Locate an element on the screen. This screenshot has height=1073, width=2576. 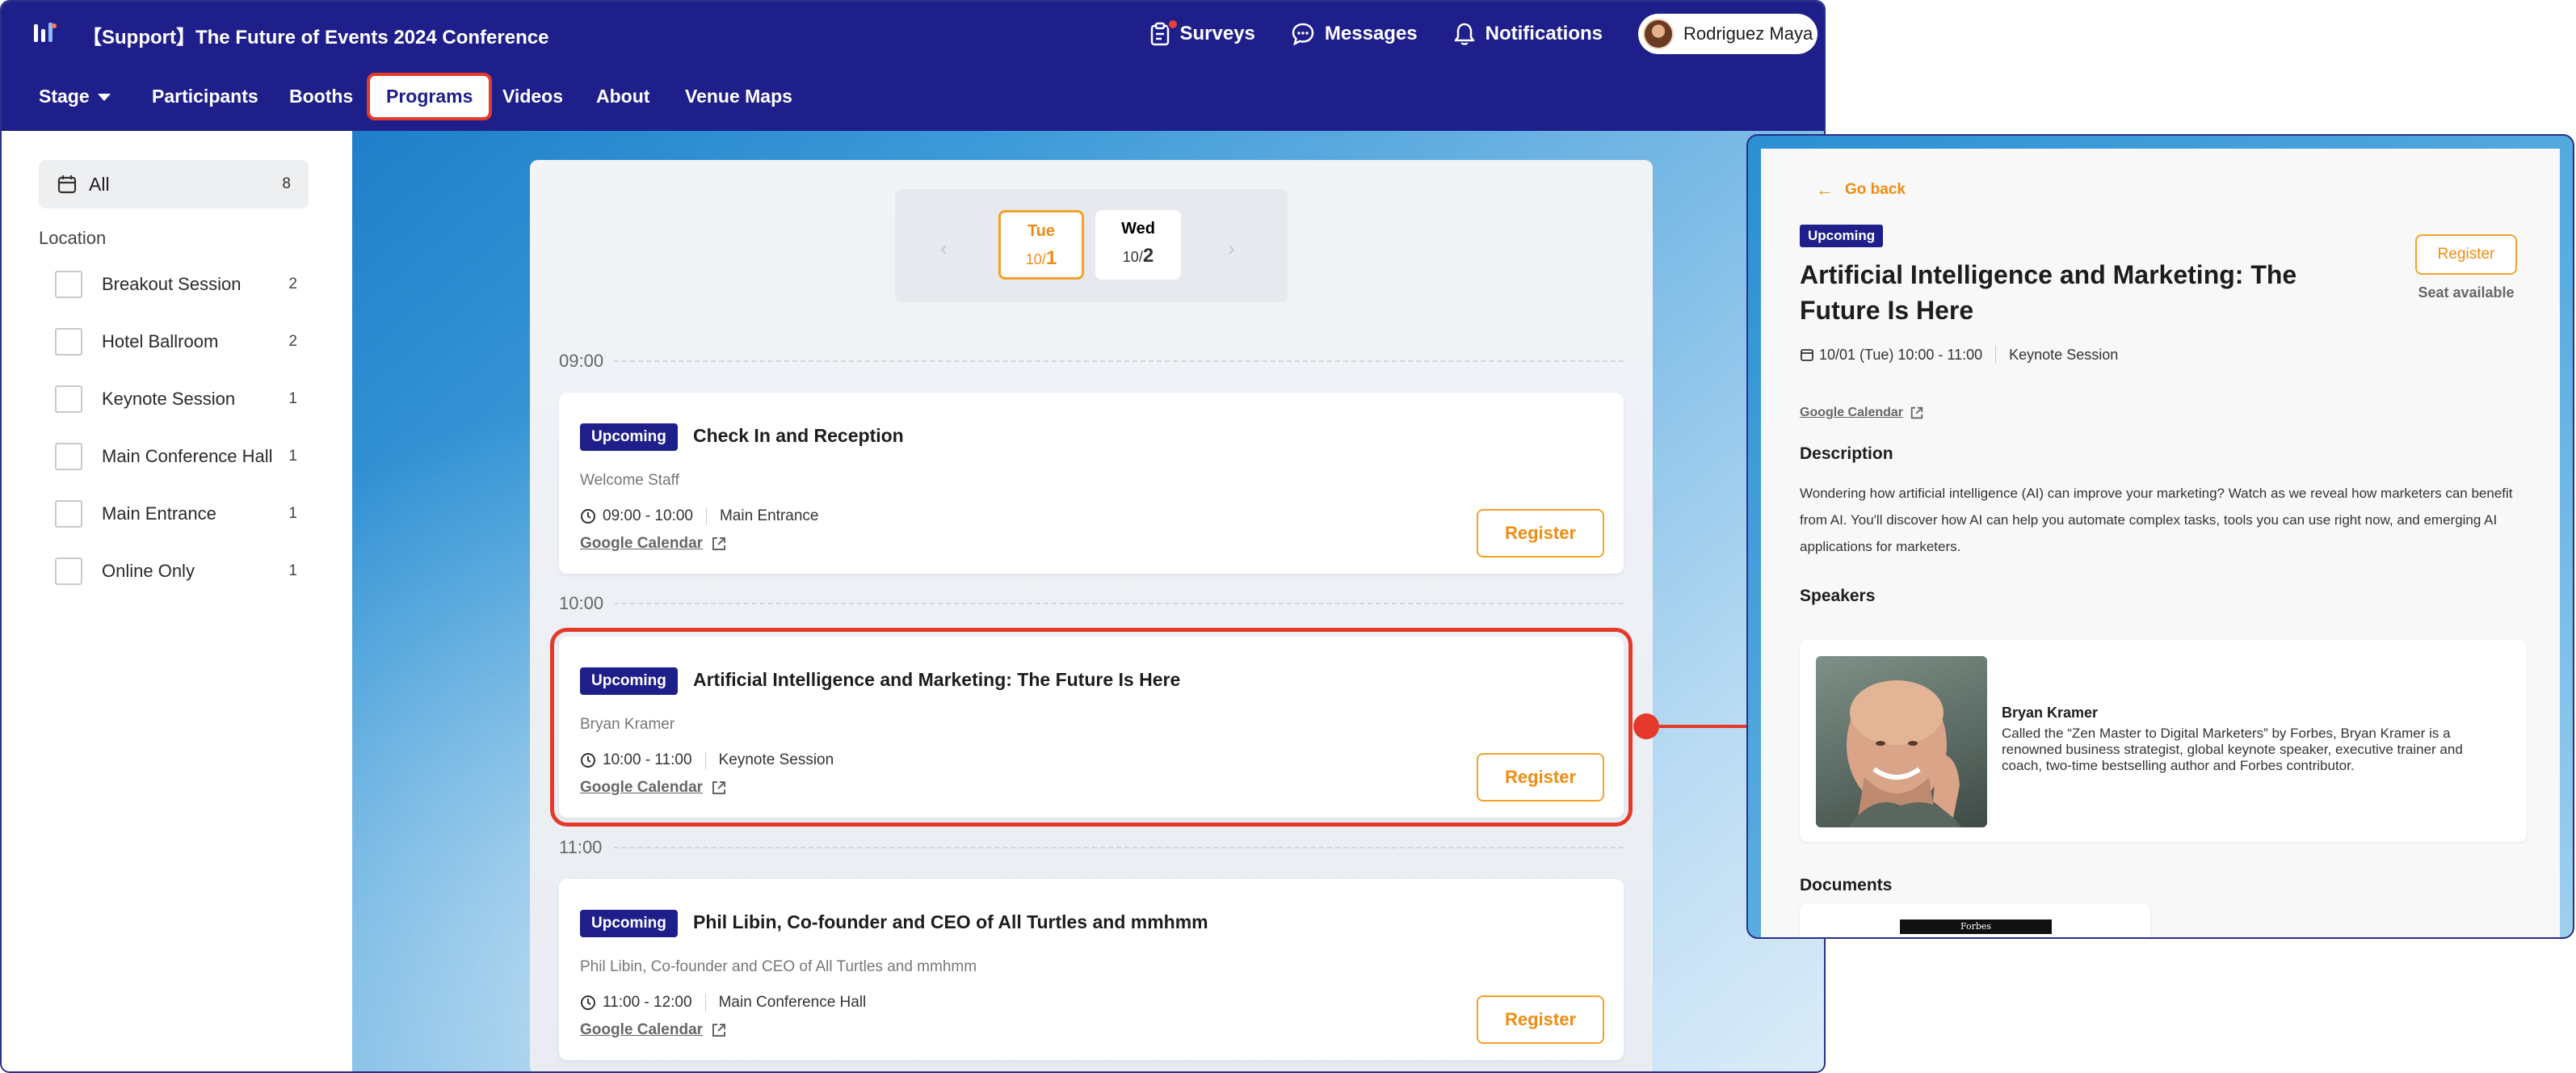
nav-videos: Videos is located at coordinates (532, 96).